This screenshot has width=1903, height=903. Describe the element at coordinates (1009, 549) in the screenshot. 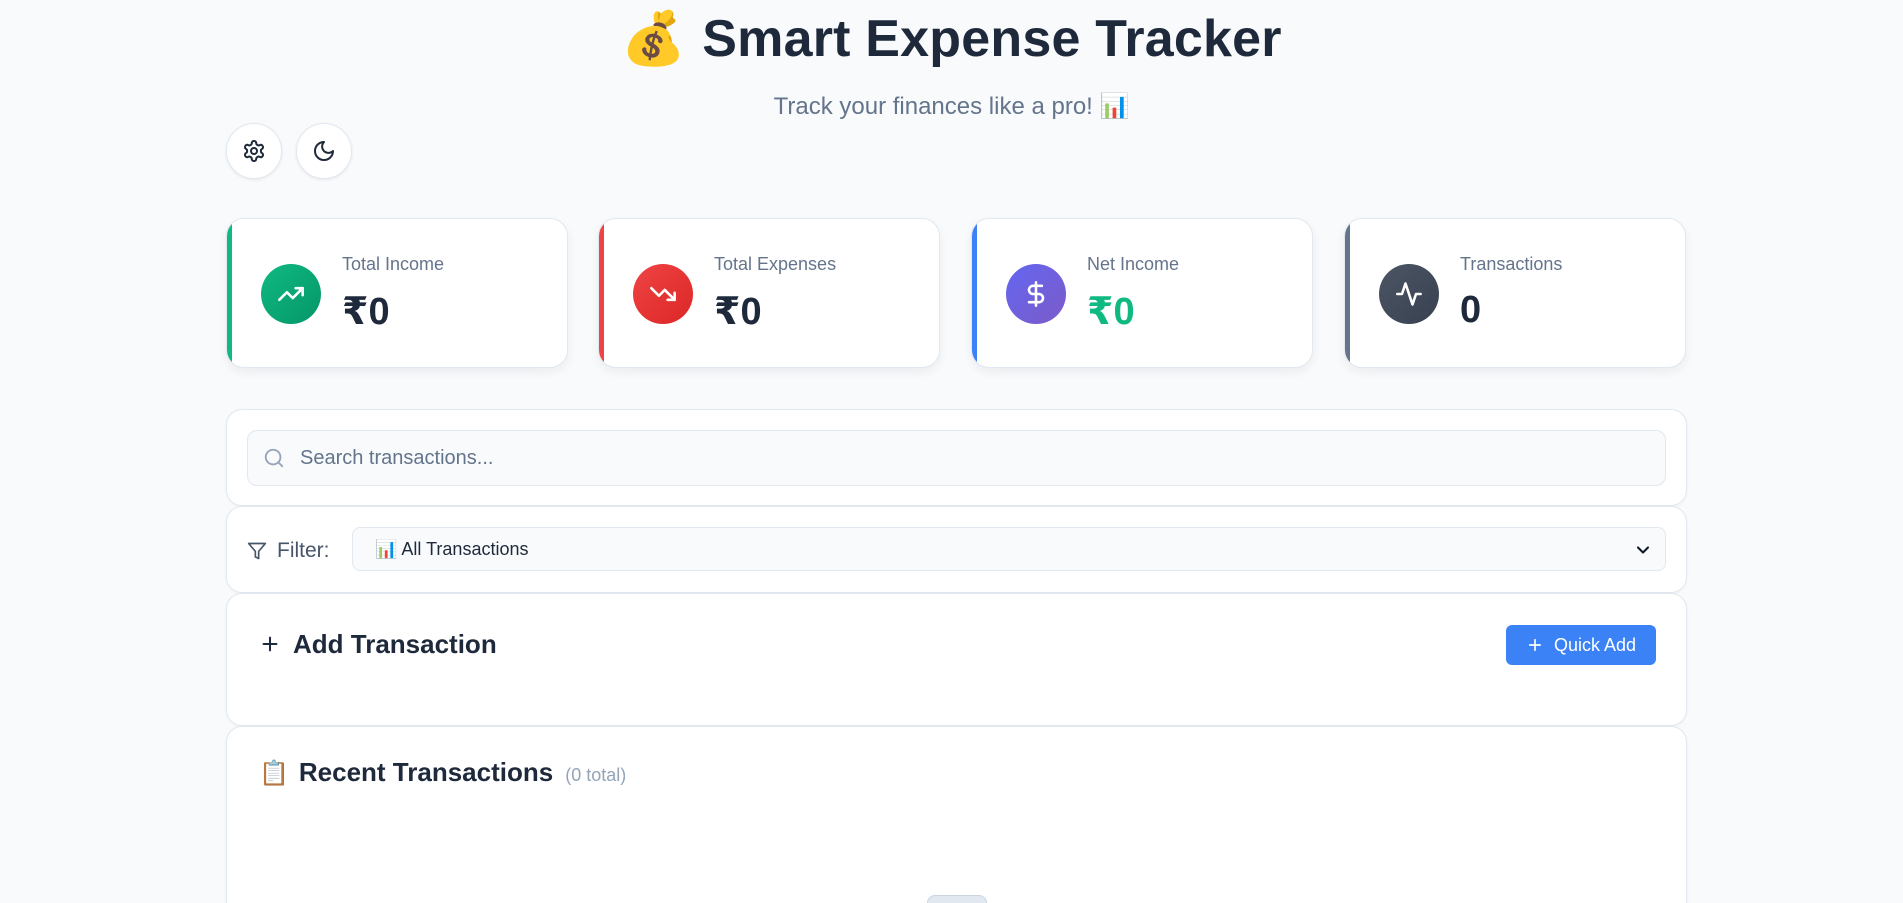

I see `filter-select: 📊 All Transactions` at that location.